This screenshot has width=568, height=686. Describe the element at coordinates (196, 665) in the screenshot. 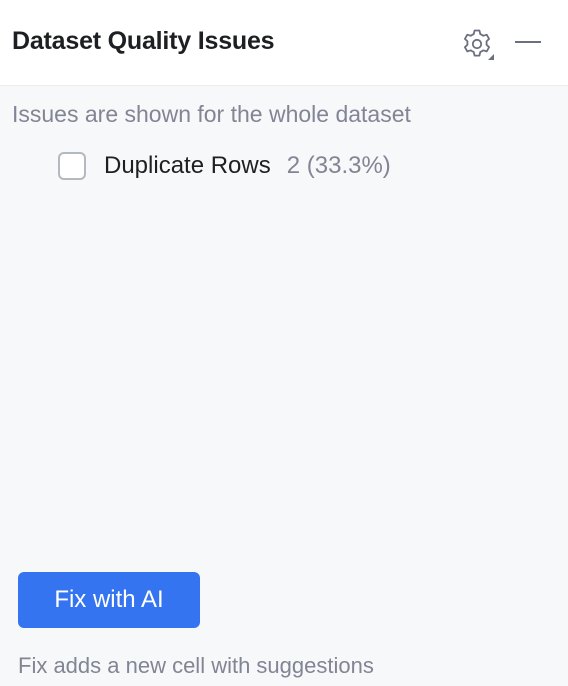

I see `fix-note-text: Fix adds a new cell with suggestions` at that location.